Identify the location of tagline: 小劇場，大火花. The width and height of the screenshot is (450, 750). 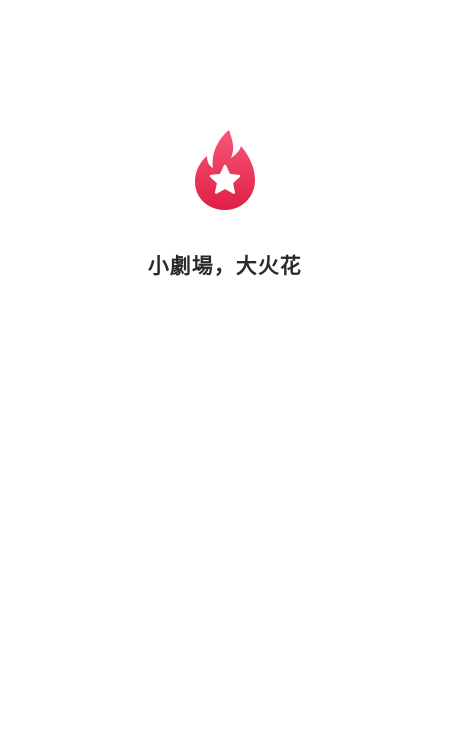
(225, 266).